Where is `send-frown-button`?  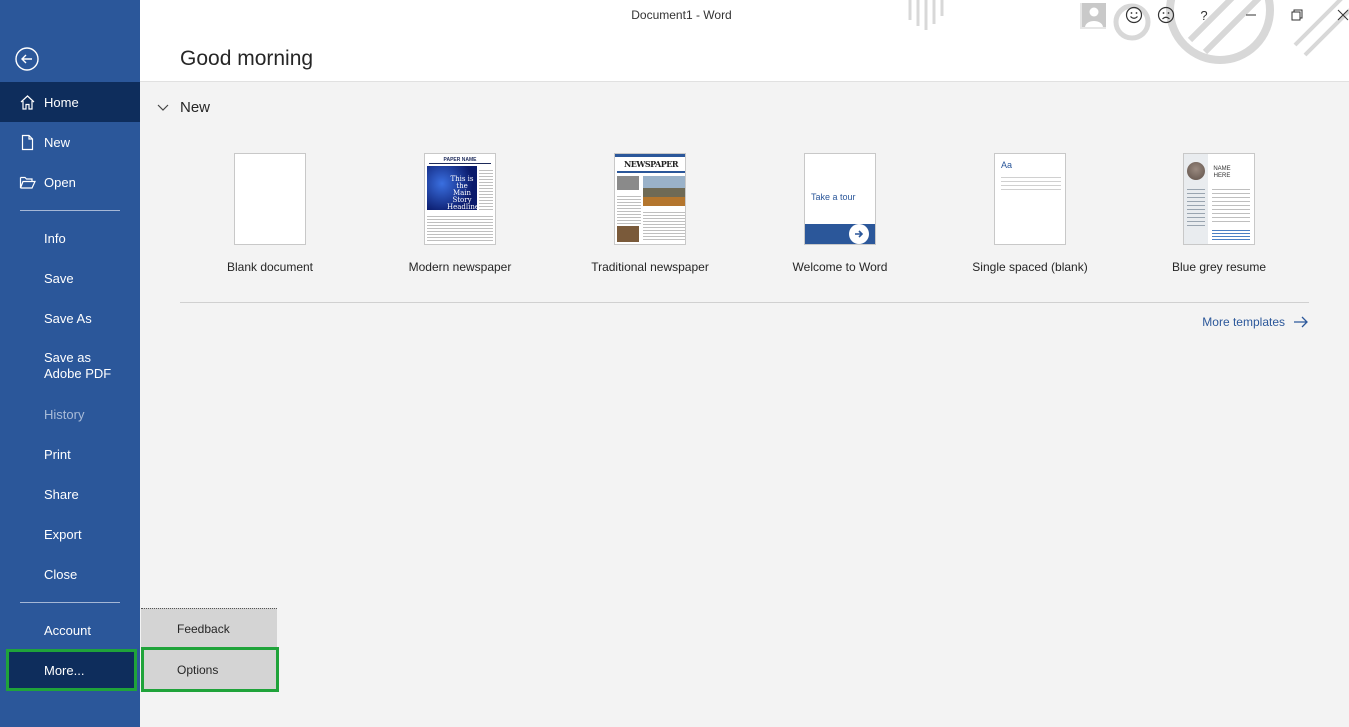 send-frown-button is located at coordinates (1166, 15).